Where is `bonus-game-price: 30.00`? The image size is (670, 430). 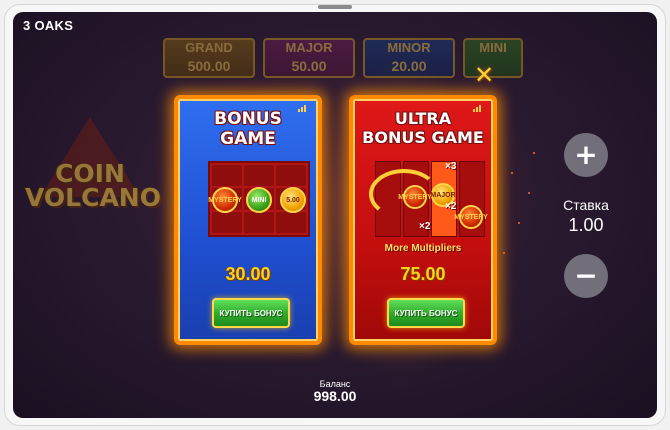 bonus-game-price: 30.00 is located at coordinates (248, 274).